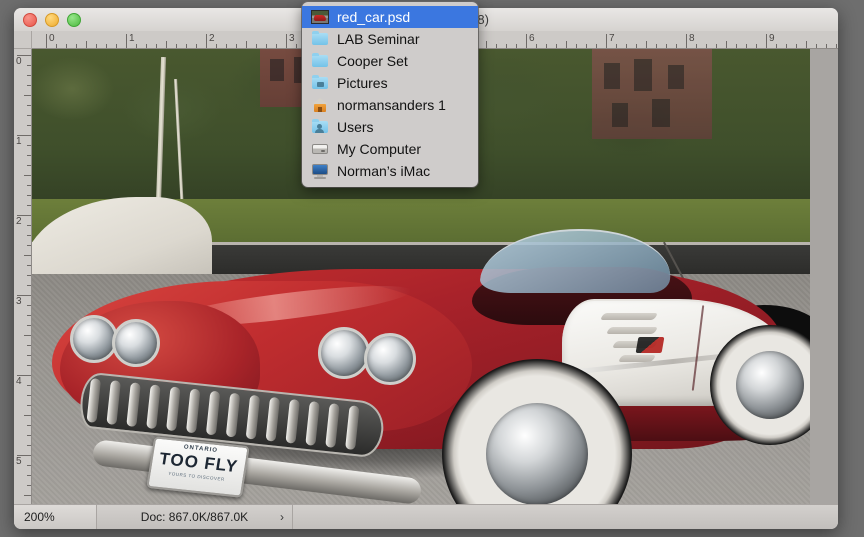 This screenshot has width=864, height=537. What do you see at coordinates (320, 61) in the screenshot?
I see `folder-icon` at bounding box center [320, 61].